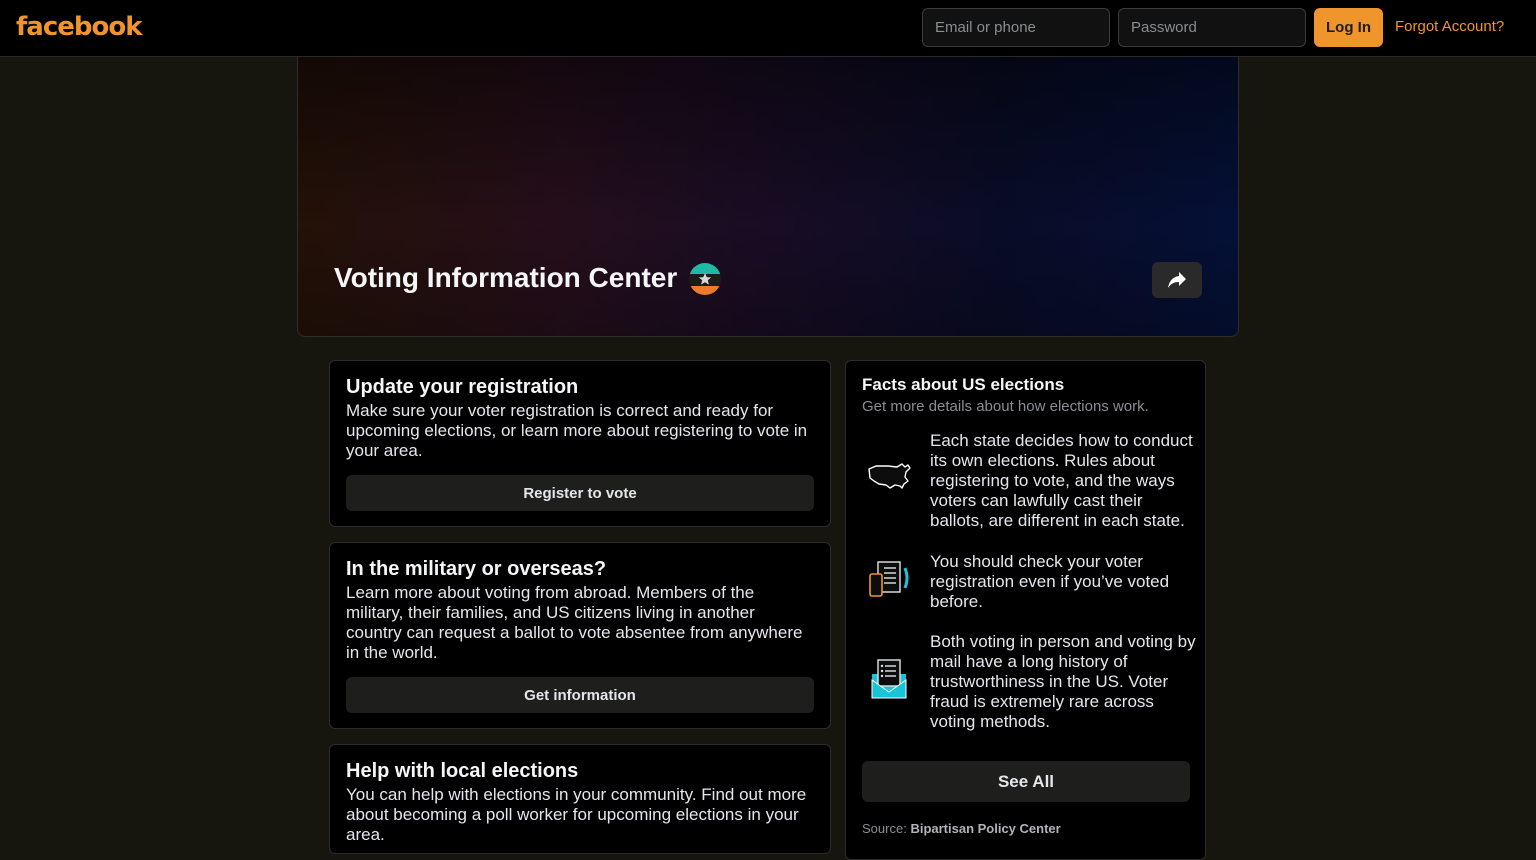 This screenshot has height=860, width=1536. I want to click on get-information-button: Get information, so click(580, 695).